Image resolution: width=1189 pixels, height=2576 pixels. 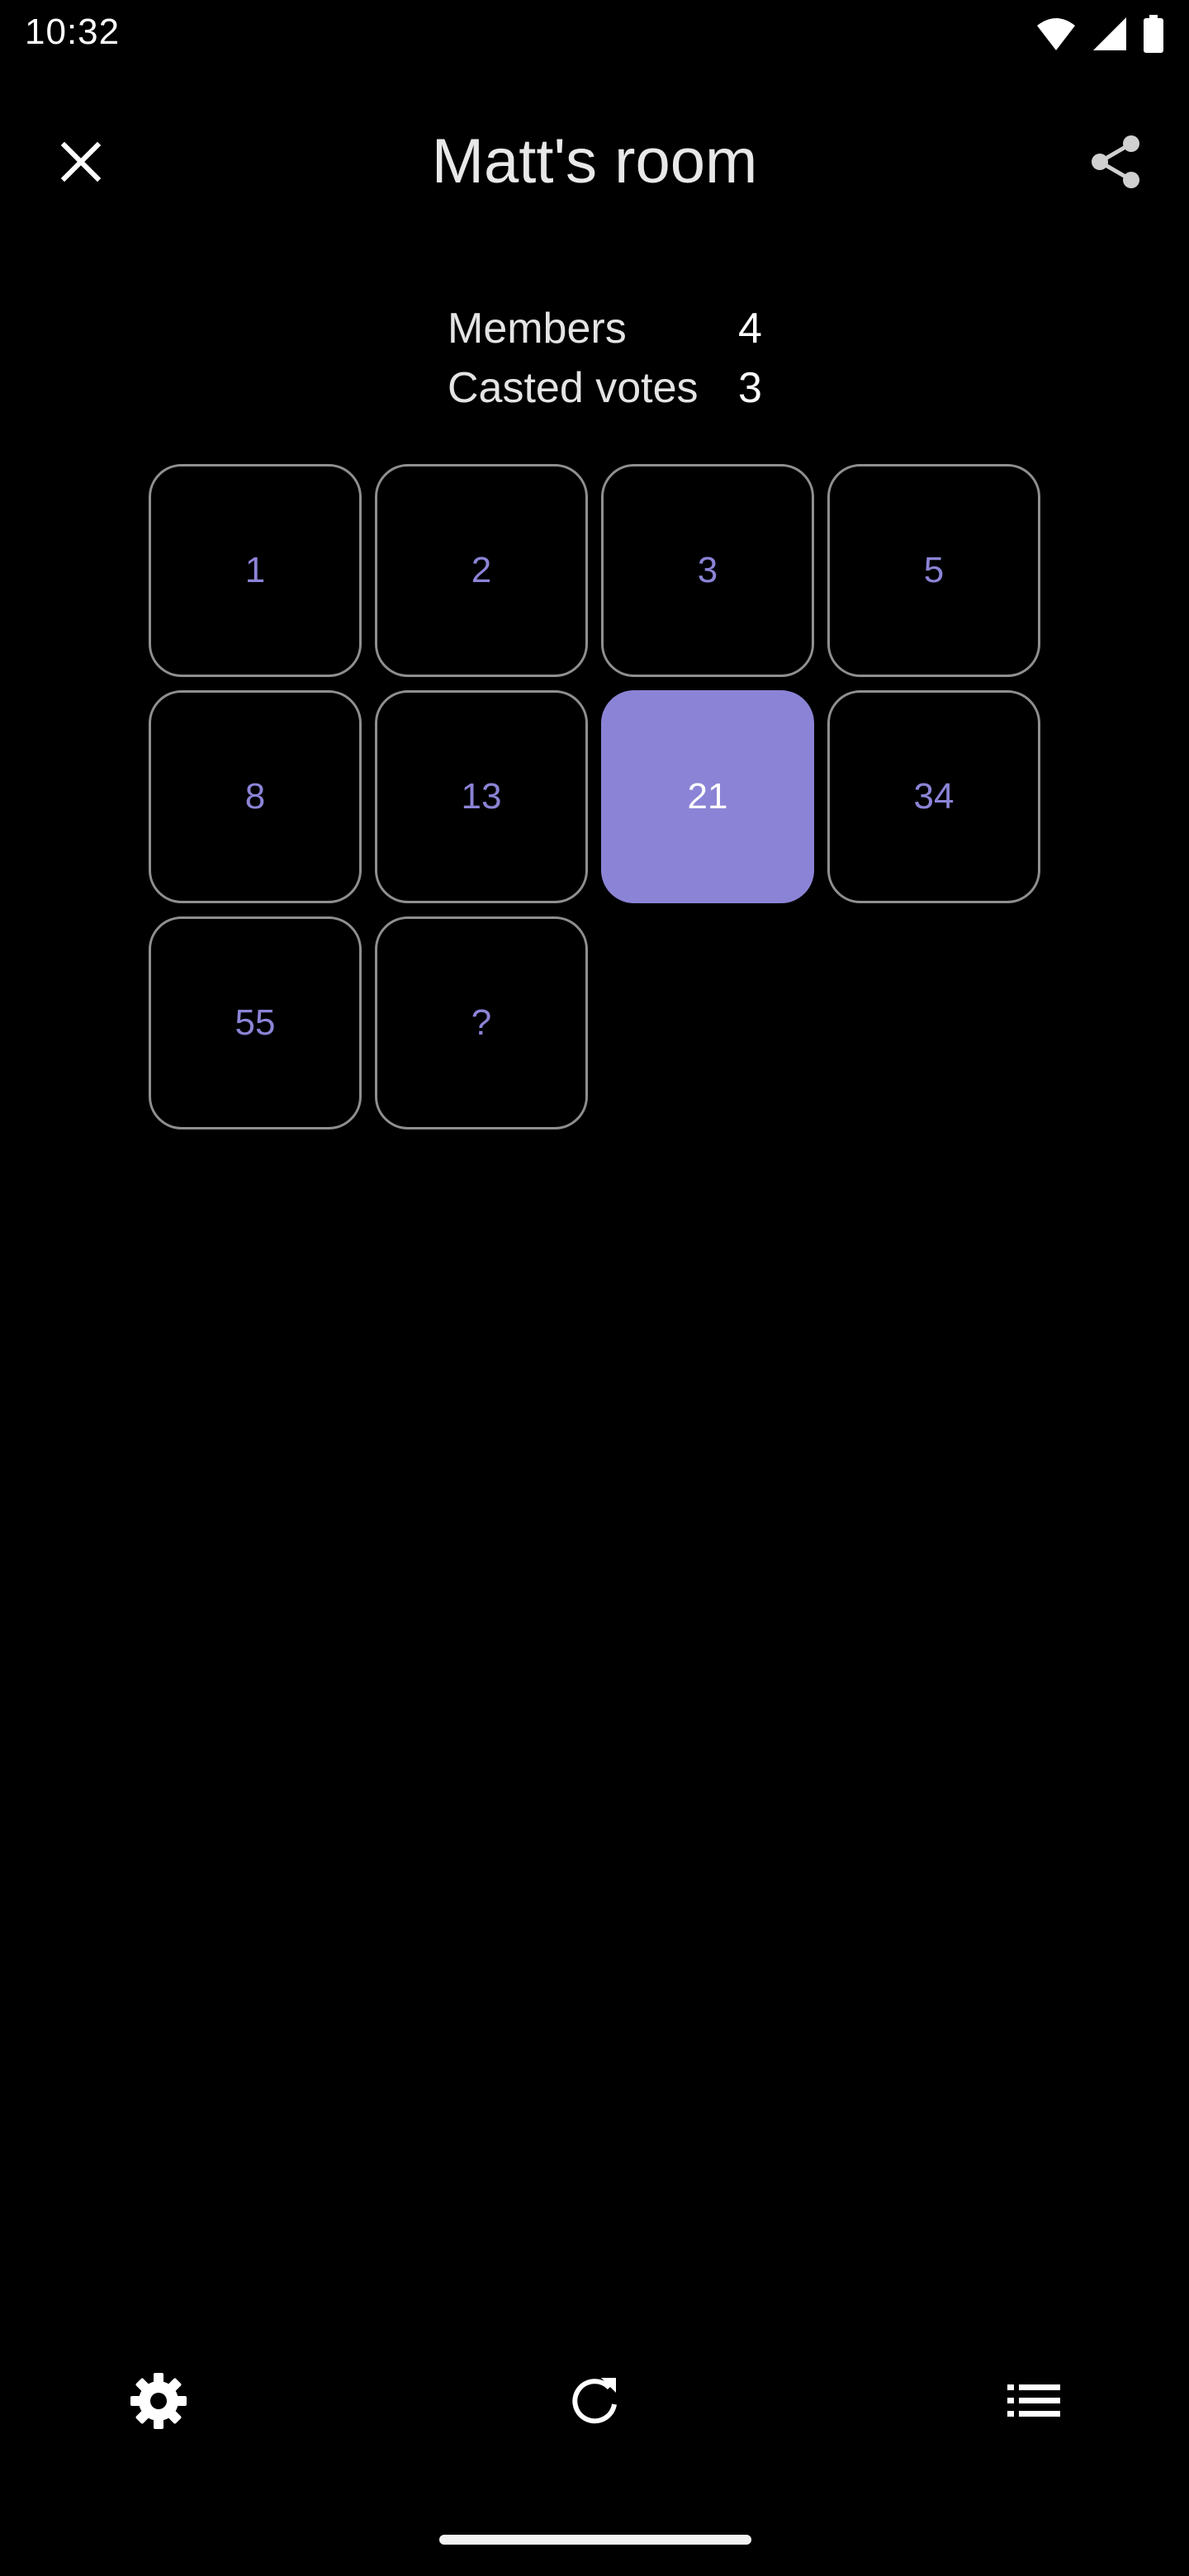 What do you see at coordinates (750, 388) in the screenshot?
I see `casted-votes-count: 3` at bounding box center [750, 388].